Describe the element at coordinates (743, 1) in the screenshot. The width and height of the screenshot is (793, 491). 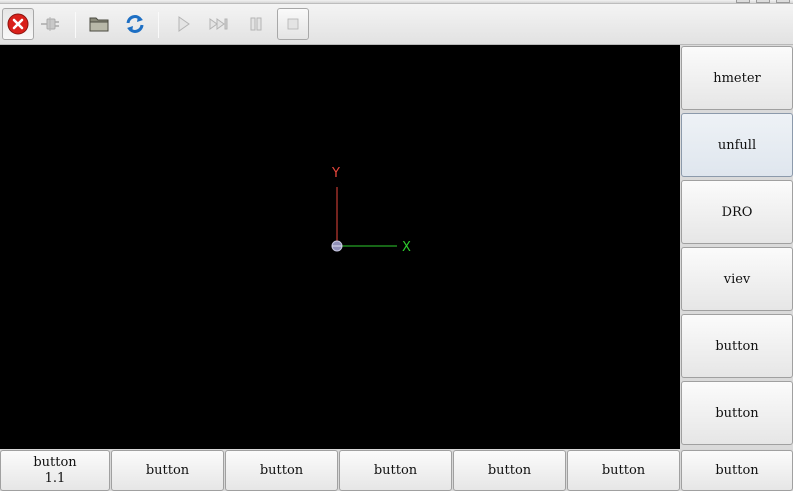
I see `window-minimize-icon` at that location.